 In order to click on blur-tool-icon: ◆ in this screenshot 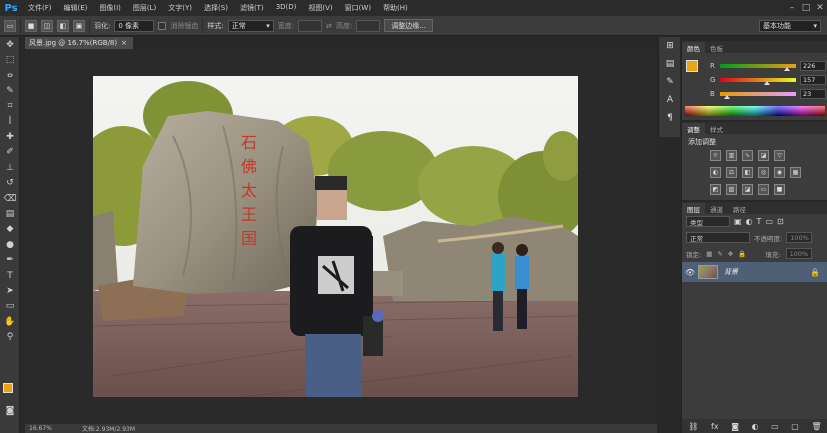, I will do `click(10, 229)`.